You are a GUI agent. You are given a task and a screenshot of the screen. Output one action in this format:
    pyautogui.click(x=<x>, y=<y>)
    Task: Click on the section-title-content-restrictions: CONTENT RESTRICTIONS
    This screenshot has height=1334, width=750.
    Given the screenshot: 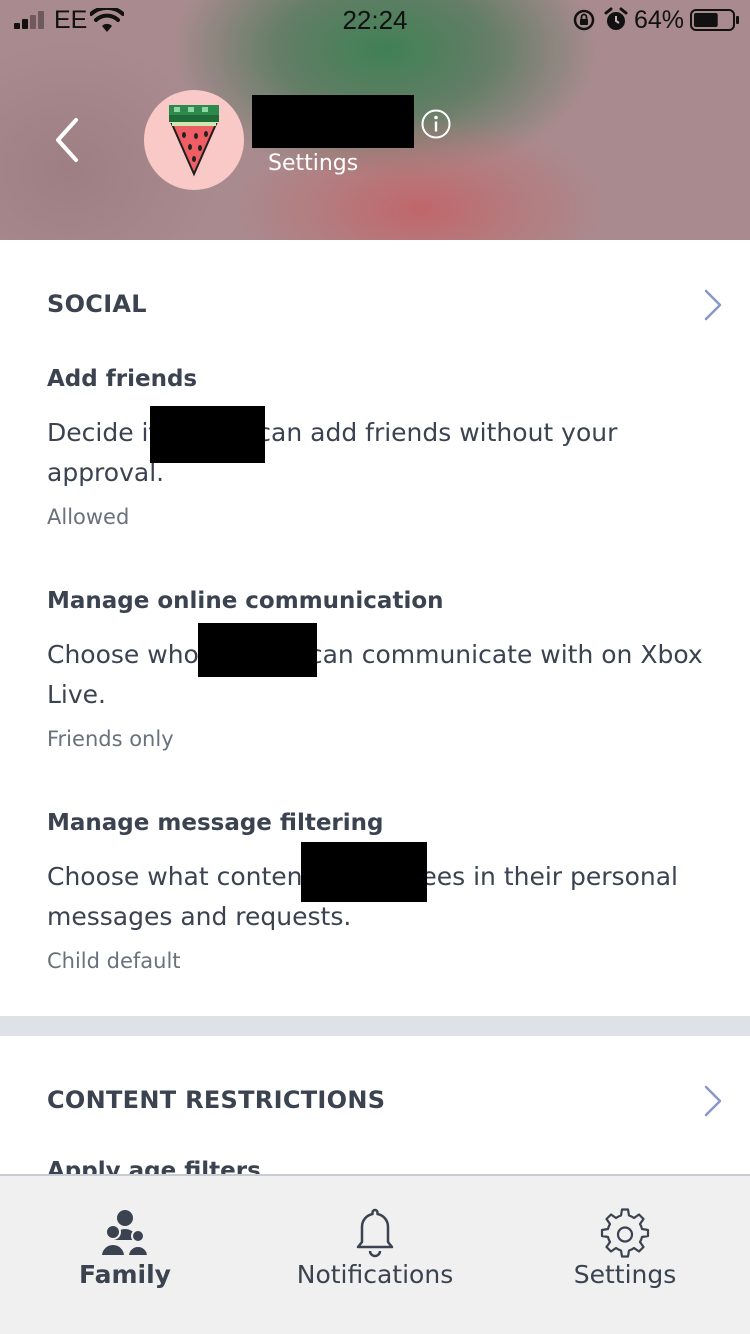 What is the action you would take?
    pyautogui.click(x=216, y=1100)
    